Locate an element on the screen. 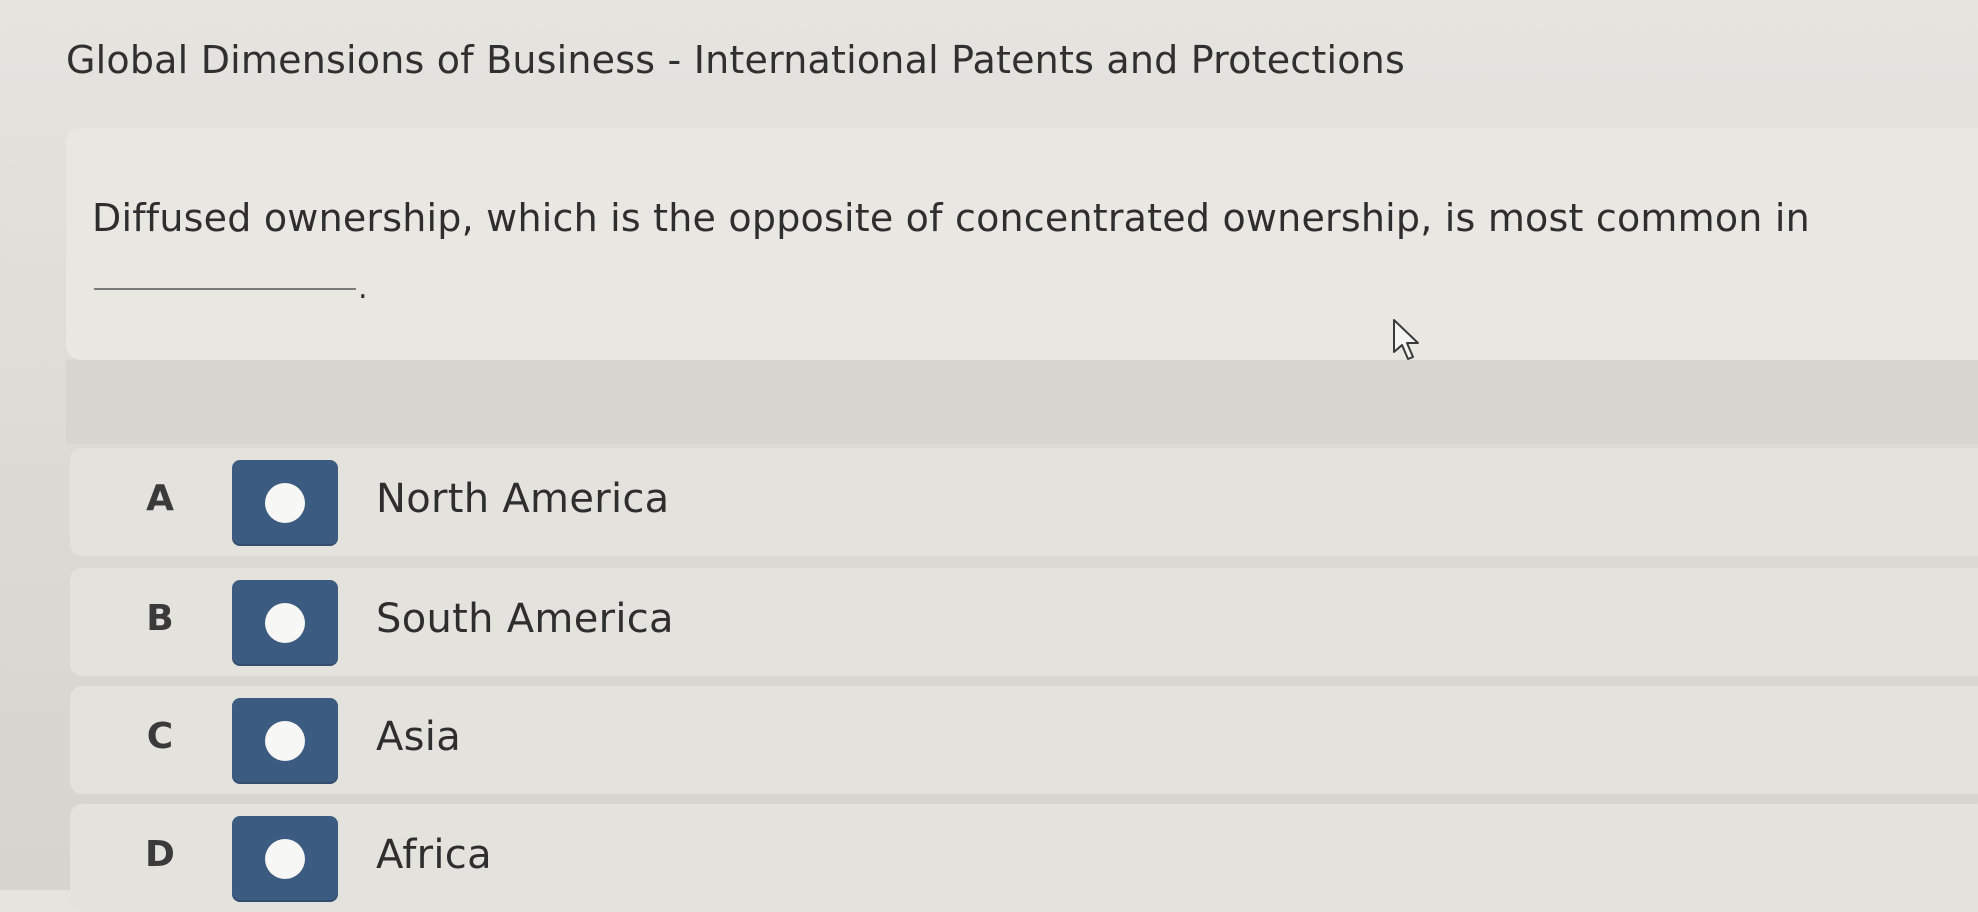  option-letter: A is located at coordinates (160, 498).